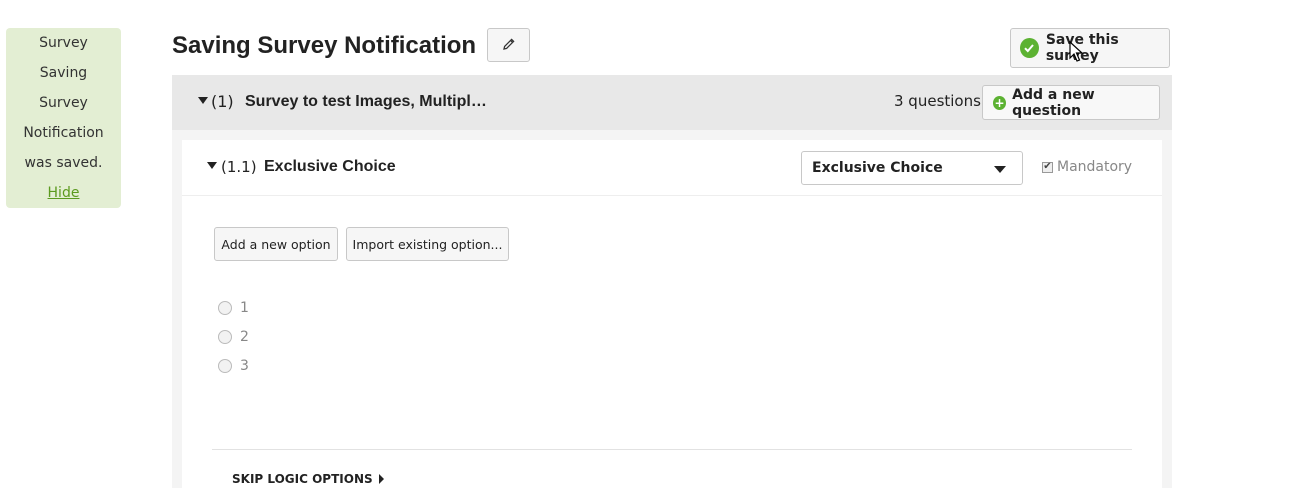 The image size is (1292, 488). What do you see at coordinates (63, 73) in the screenshot?
I see `notification-line: Saving` at bounding box center [63, 73].